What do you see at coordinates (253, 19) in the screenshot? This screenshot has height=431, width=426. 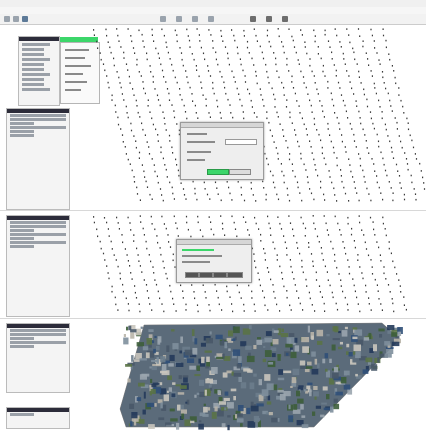 I see `measure-icon` at bounding box center [253, 19].